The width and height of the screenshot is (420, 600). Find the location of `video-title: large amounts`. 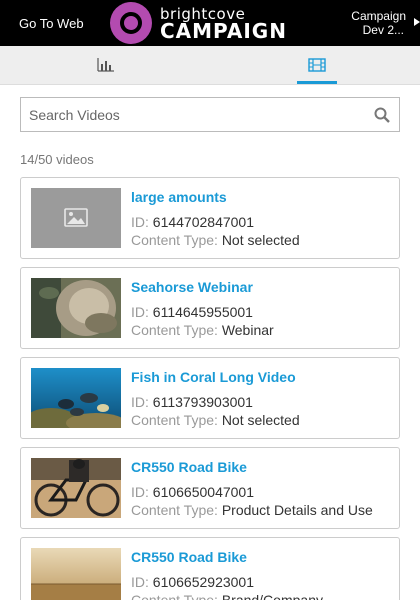

video-title: large amounts is located at coordinates (263, 197).